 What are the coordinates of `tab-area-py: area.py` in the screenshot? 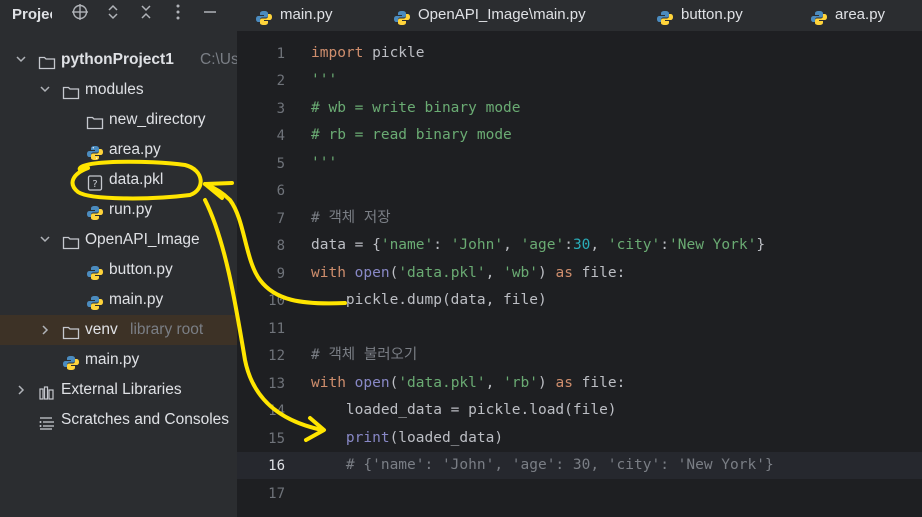 It's located at (865, 15).